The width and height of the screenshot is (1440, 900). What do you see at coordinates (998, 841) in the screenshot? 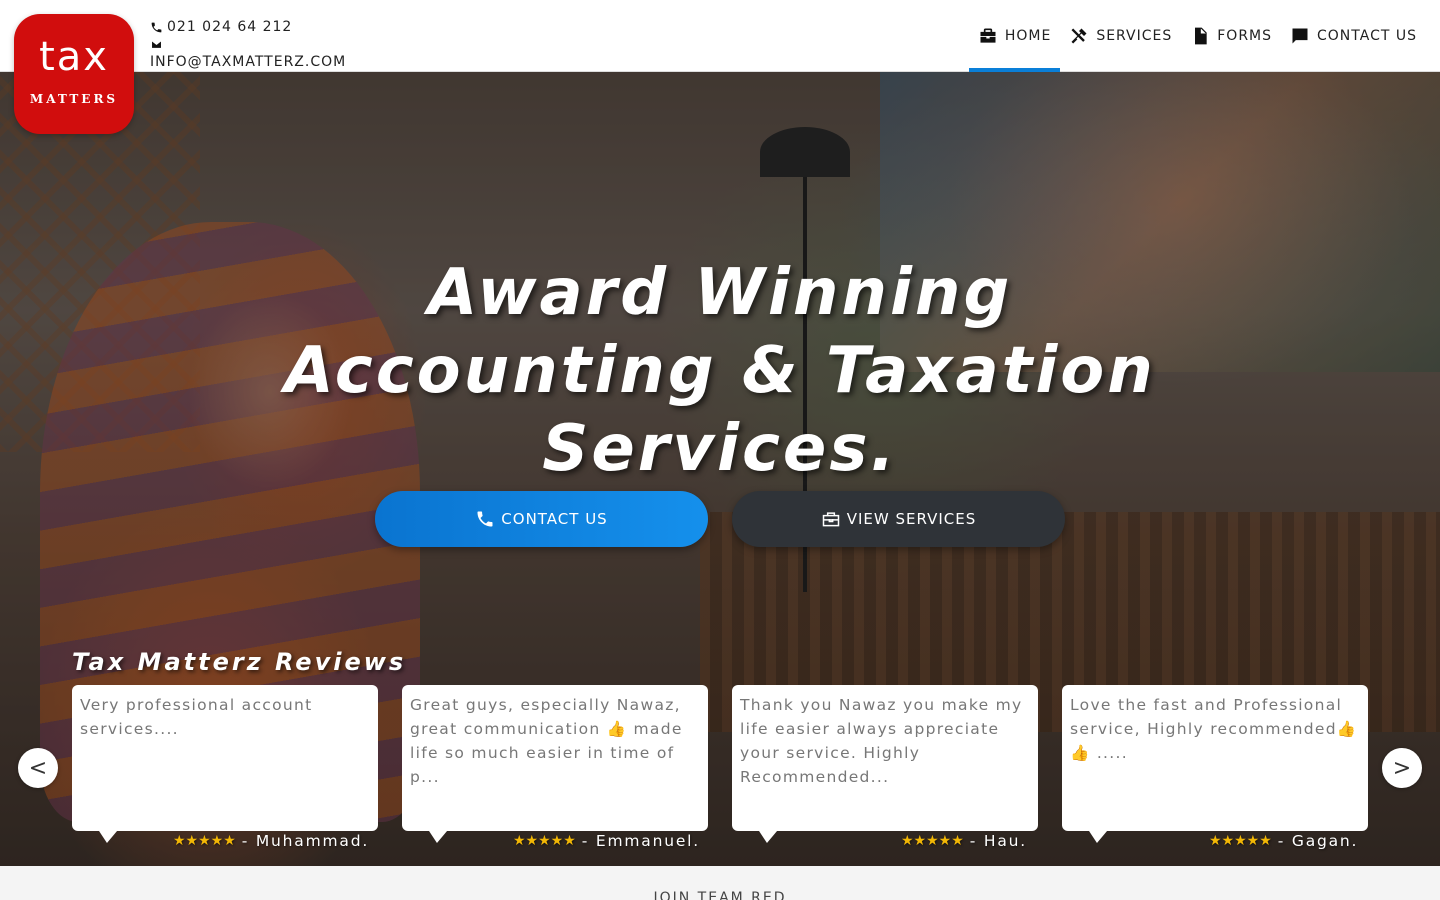
I see `review-author-name: - Hau.` at bounding box center [998, 841].